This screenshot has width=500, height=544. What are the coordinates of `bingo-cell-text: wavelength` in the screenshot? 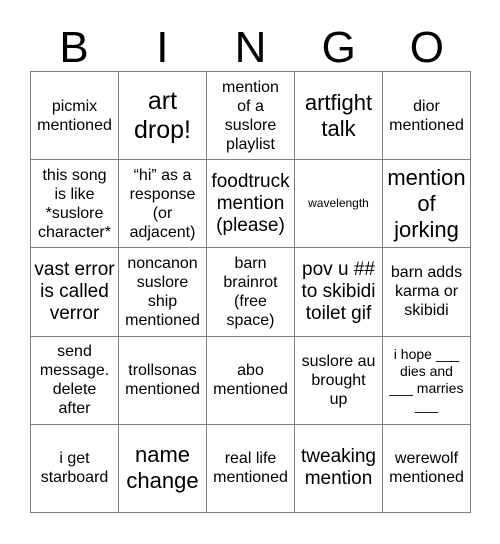 It's located at (338, 203).